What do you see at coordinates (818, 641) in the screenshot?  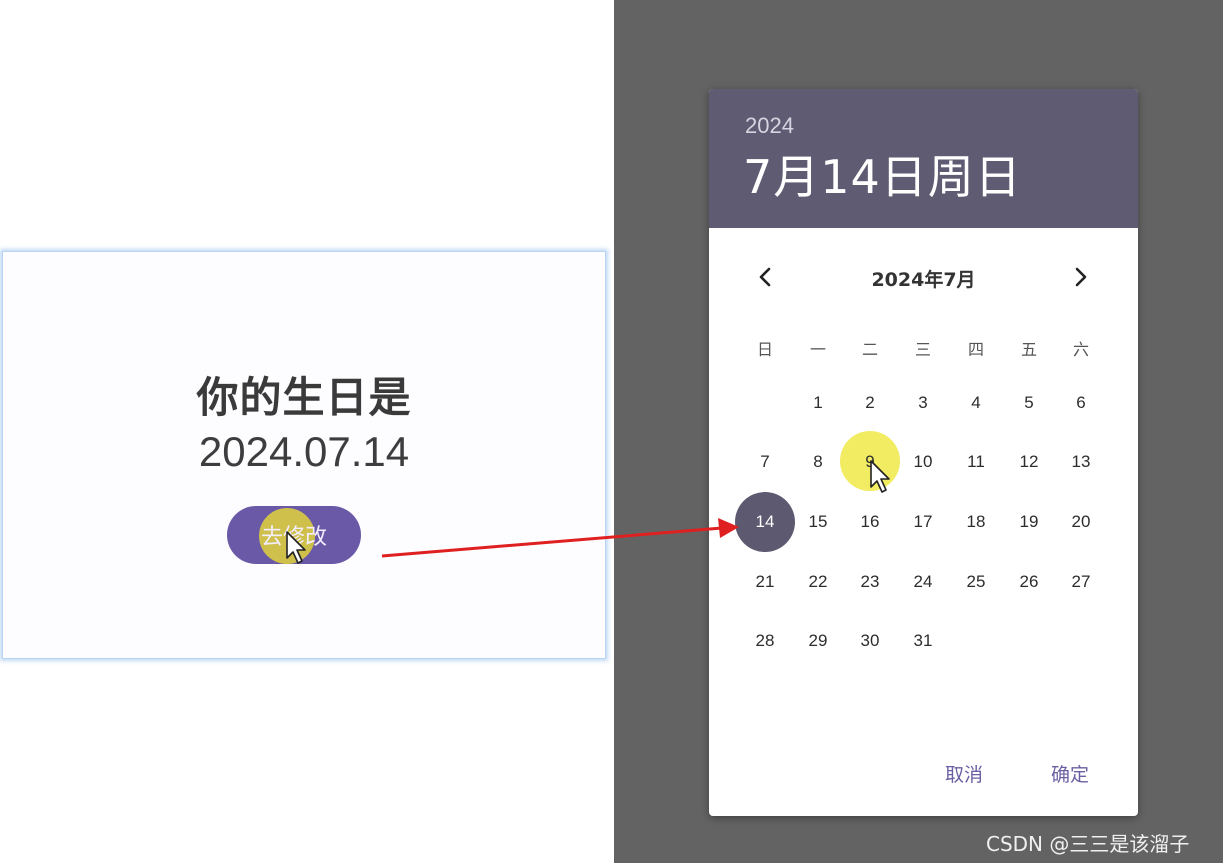 I see `calendar-day: 29` at bounding box center [818, 641].